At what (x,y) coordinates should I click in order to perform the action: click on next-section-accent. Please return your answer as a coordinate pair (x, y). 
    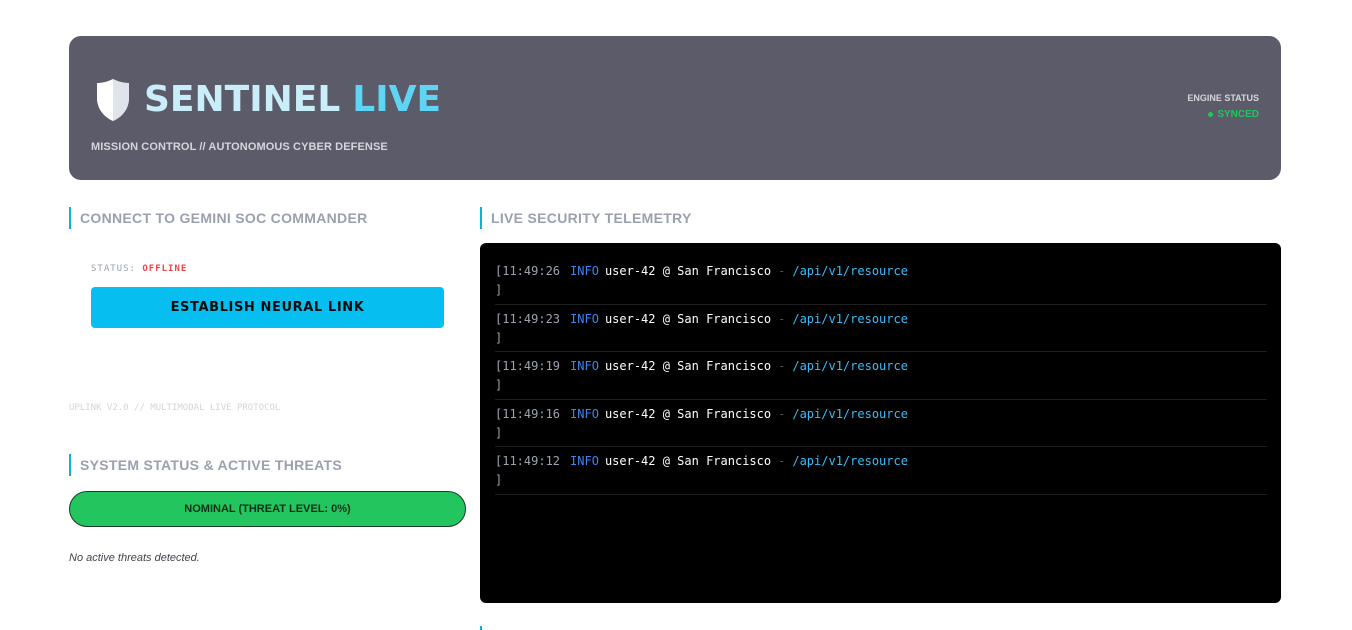
    Looking at the image, I should click on (481, 628).